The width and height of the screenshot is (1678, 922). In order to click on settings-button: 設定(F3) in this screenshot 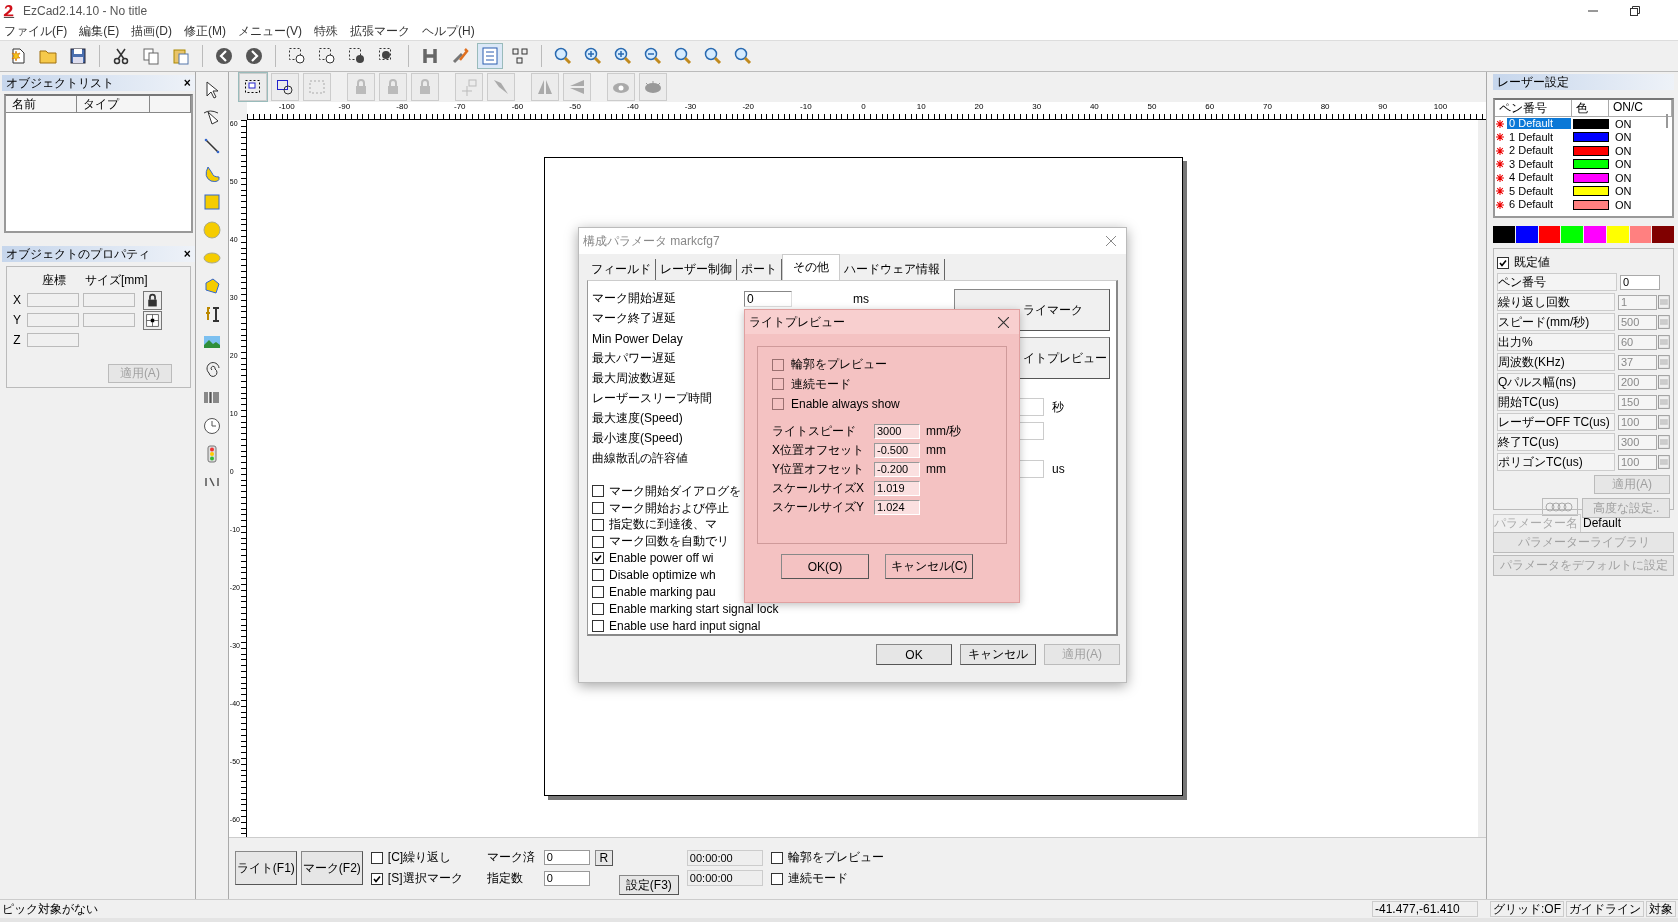, I will do `click(648, 885)`.